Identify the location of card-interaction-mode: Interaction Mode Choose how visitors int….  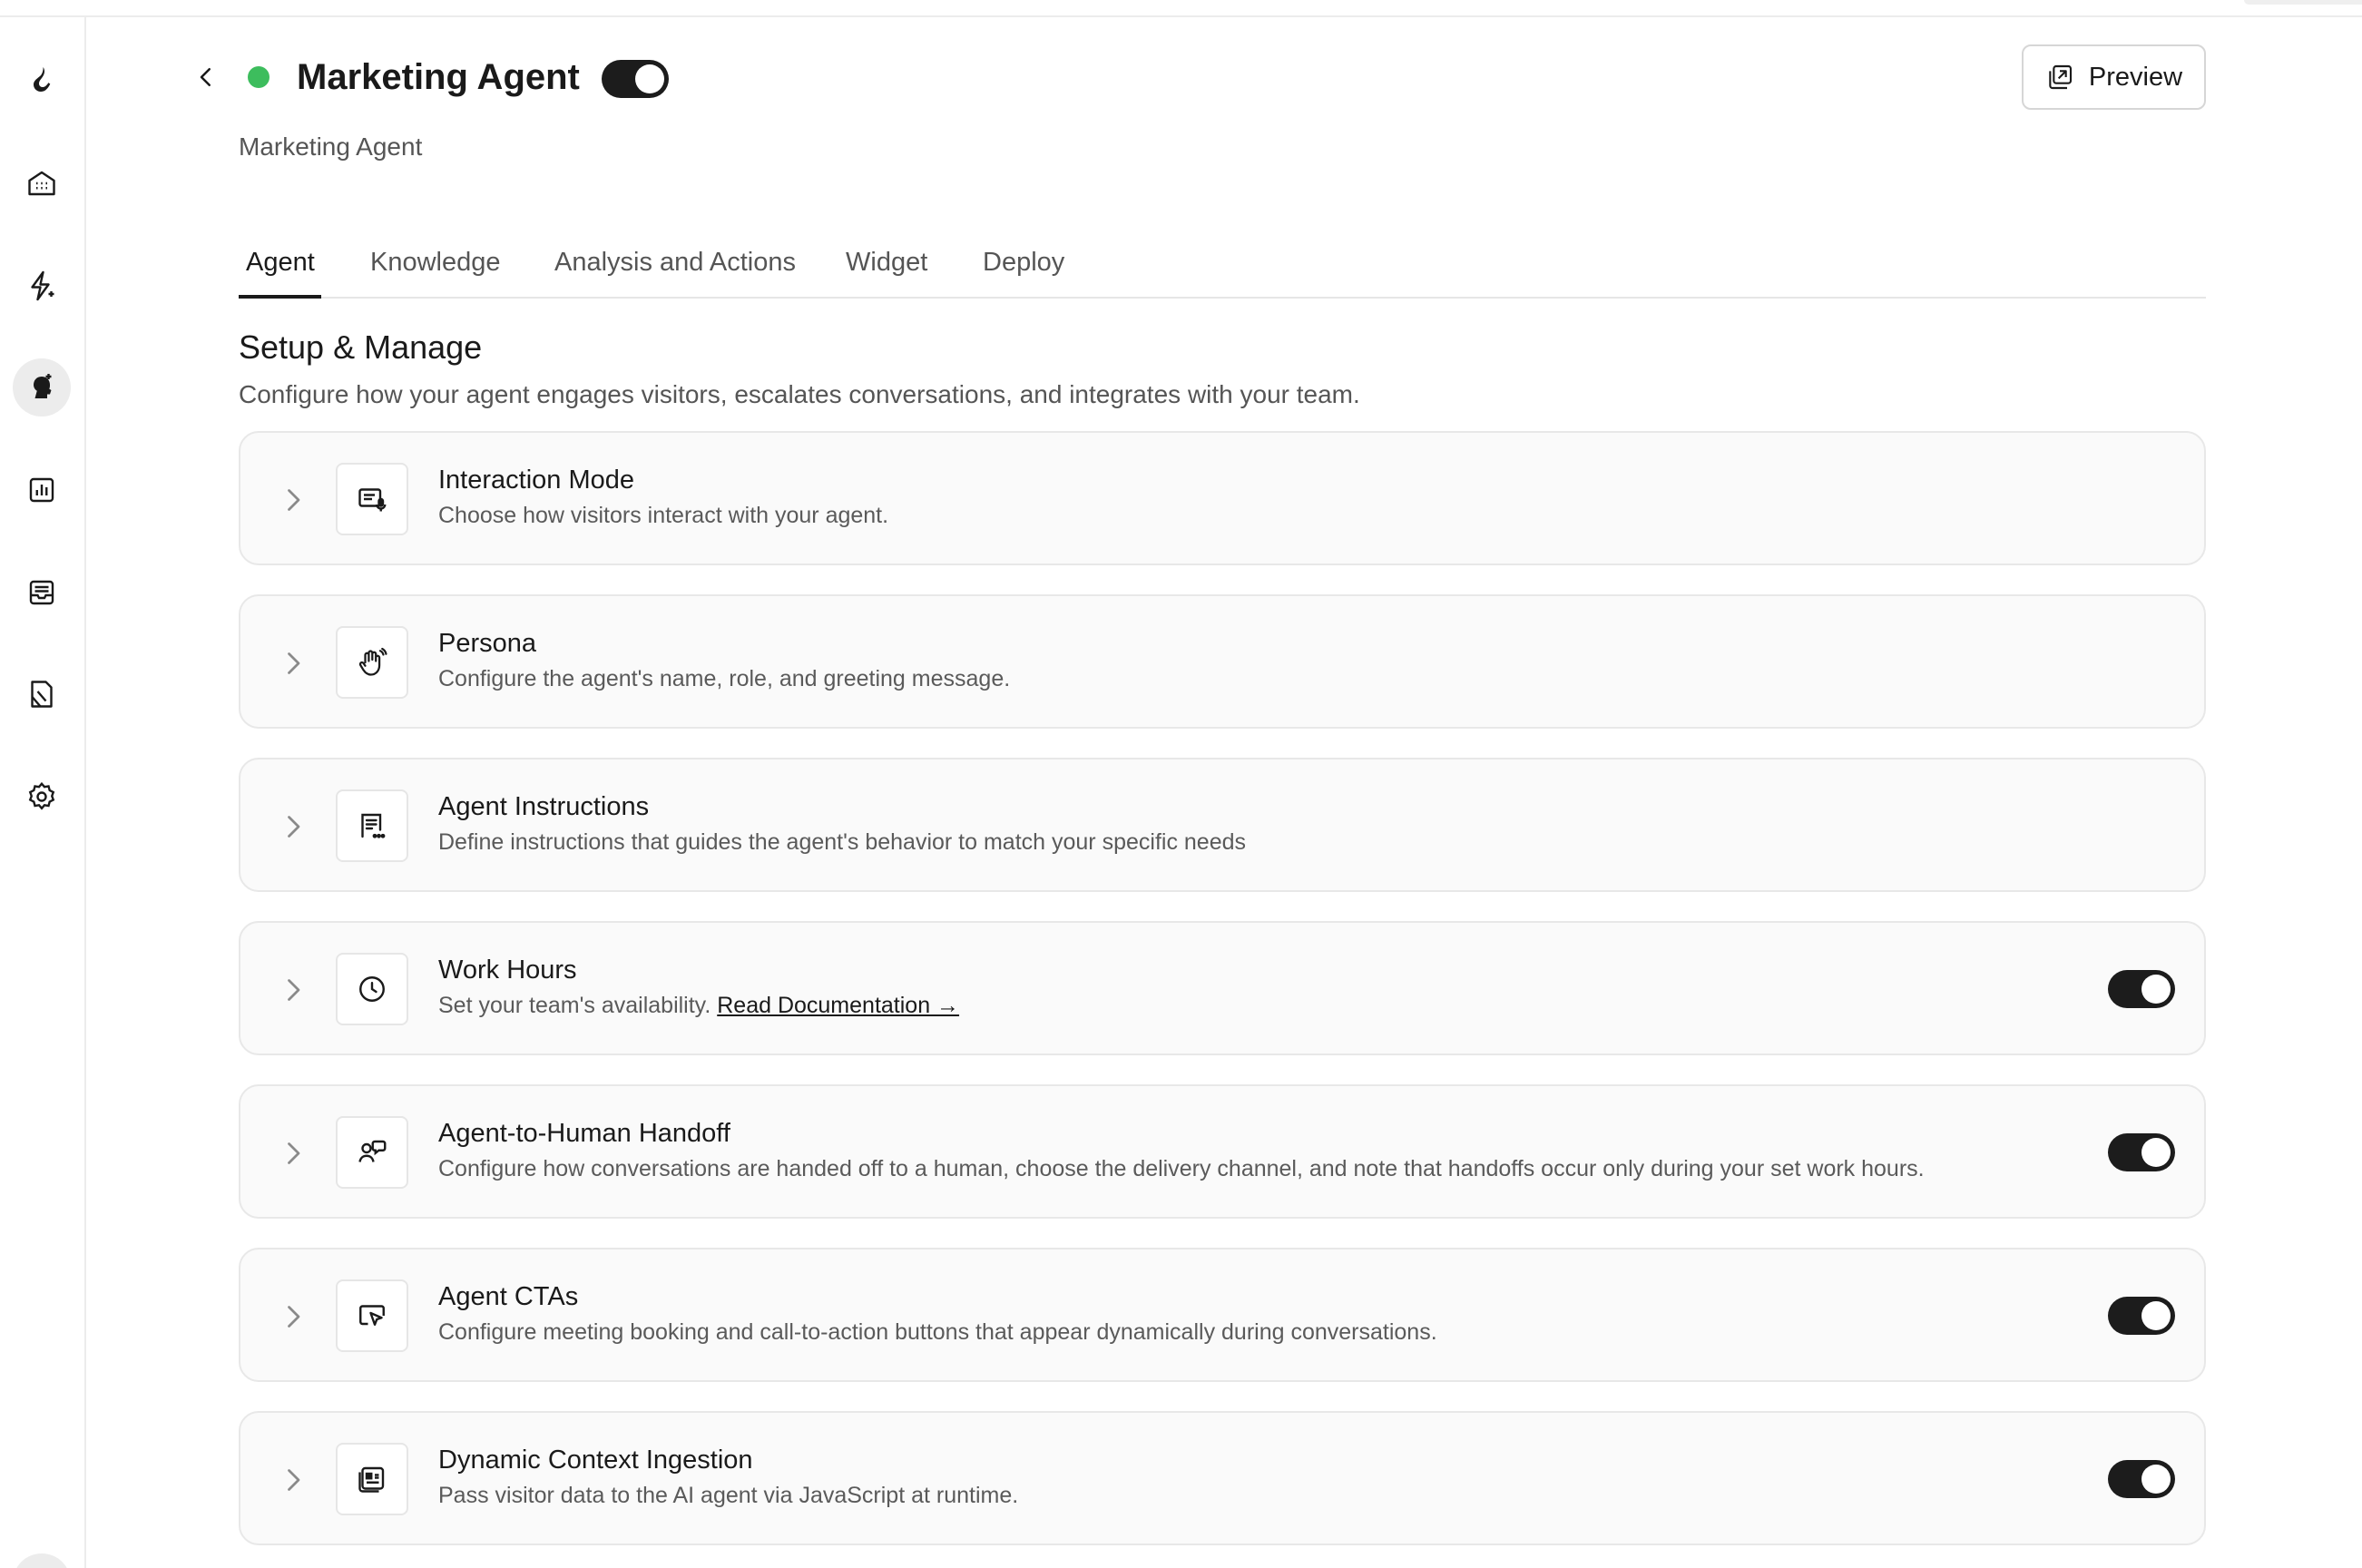
(1222, 498).